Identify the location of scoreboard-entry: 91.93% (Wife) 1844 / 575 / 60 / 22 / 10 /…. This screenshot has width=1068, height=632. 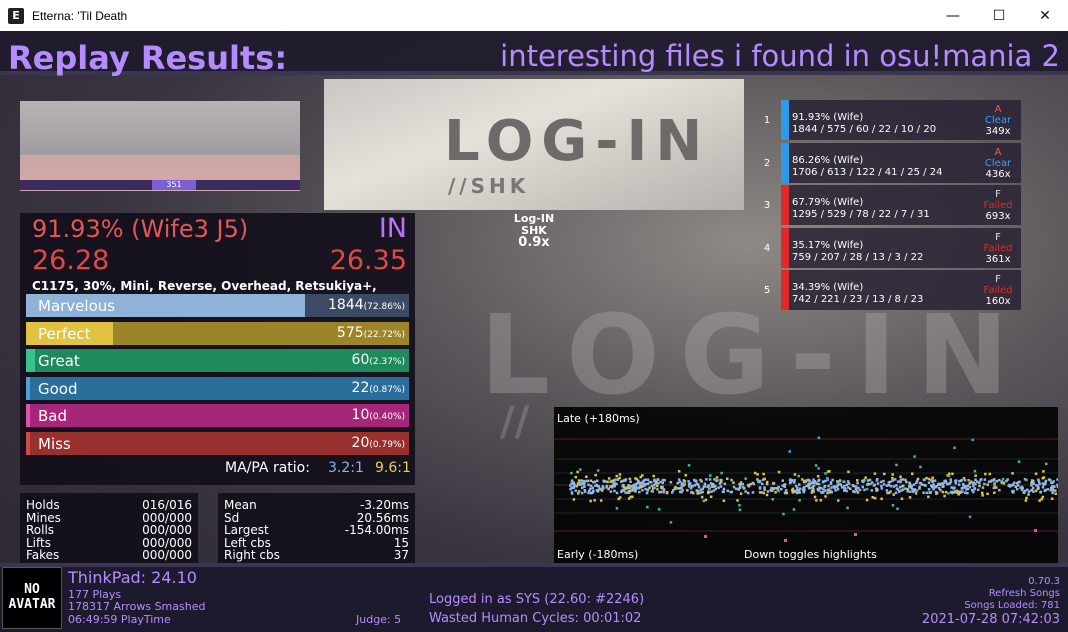
(901, 120).